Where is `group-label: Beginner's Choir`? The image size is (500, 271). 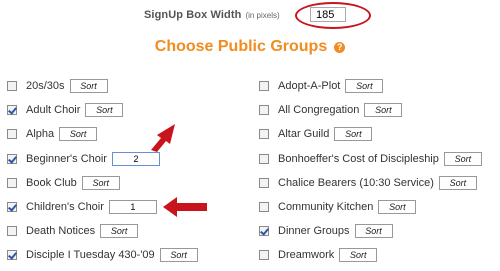
group-label: Beginner's Choir is located at coordinates (66, 158).